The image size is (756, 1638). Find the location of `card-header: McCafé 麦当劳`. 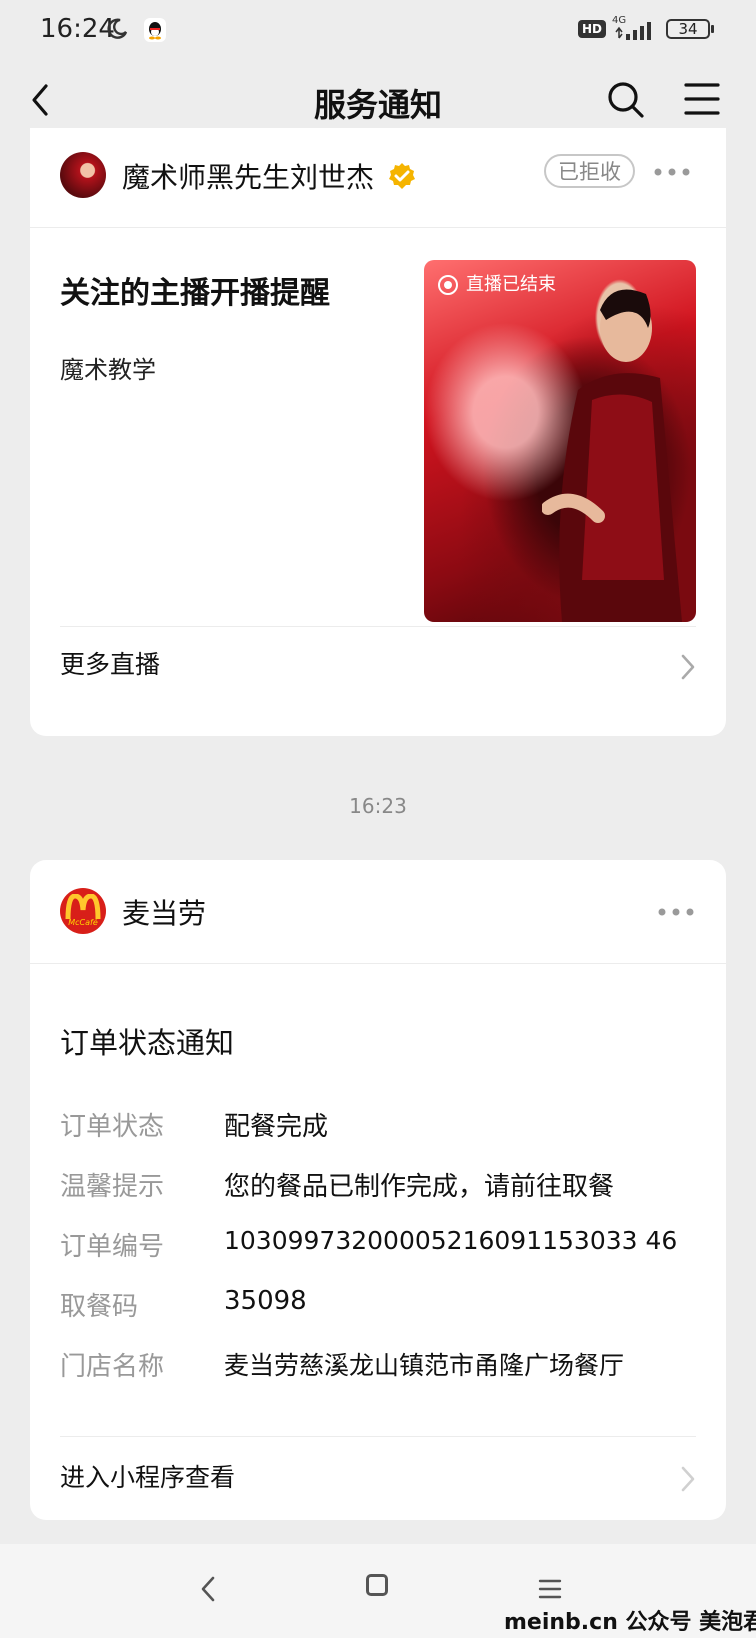

card-header: McCafé 麦当劳 is located at coordinates (378, 912).